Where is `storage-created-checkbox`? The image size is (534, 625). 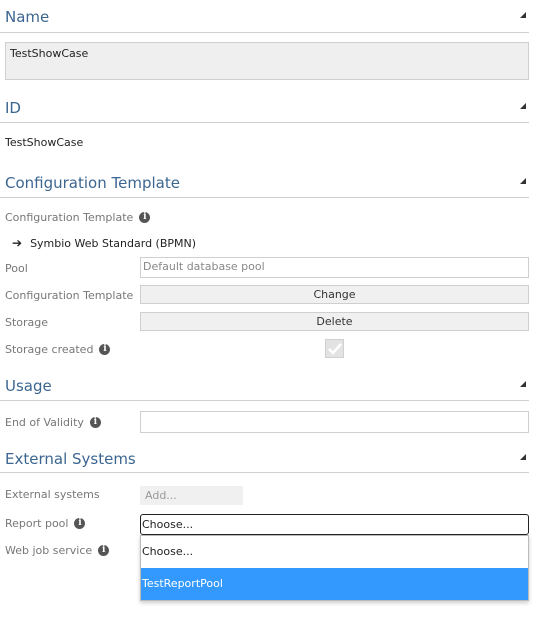
storage-created-checkbox is located at coordinates (334, 348).